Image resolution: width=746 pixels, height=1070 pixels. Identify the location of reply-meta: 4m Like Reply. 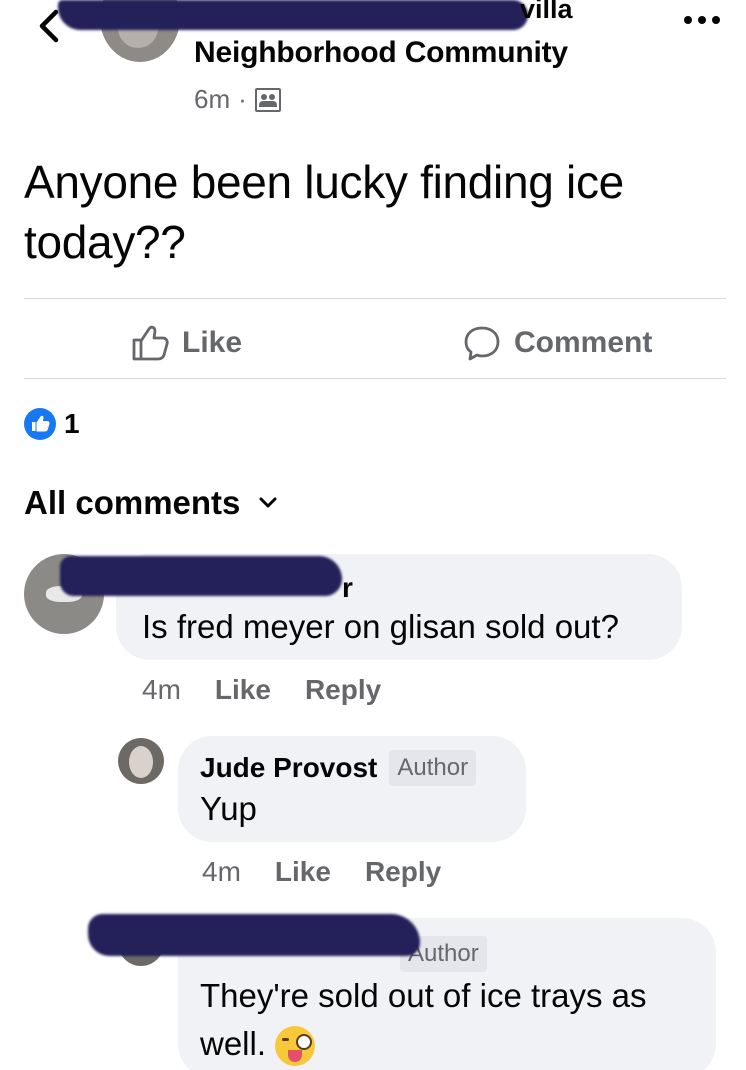
(321, 872).